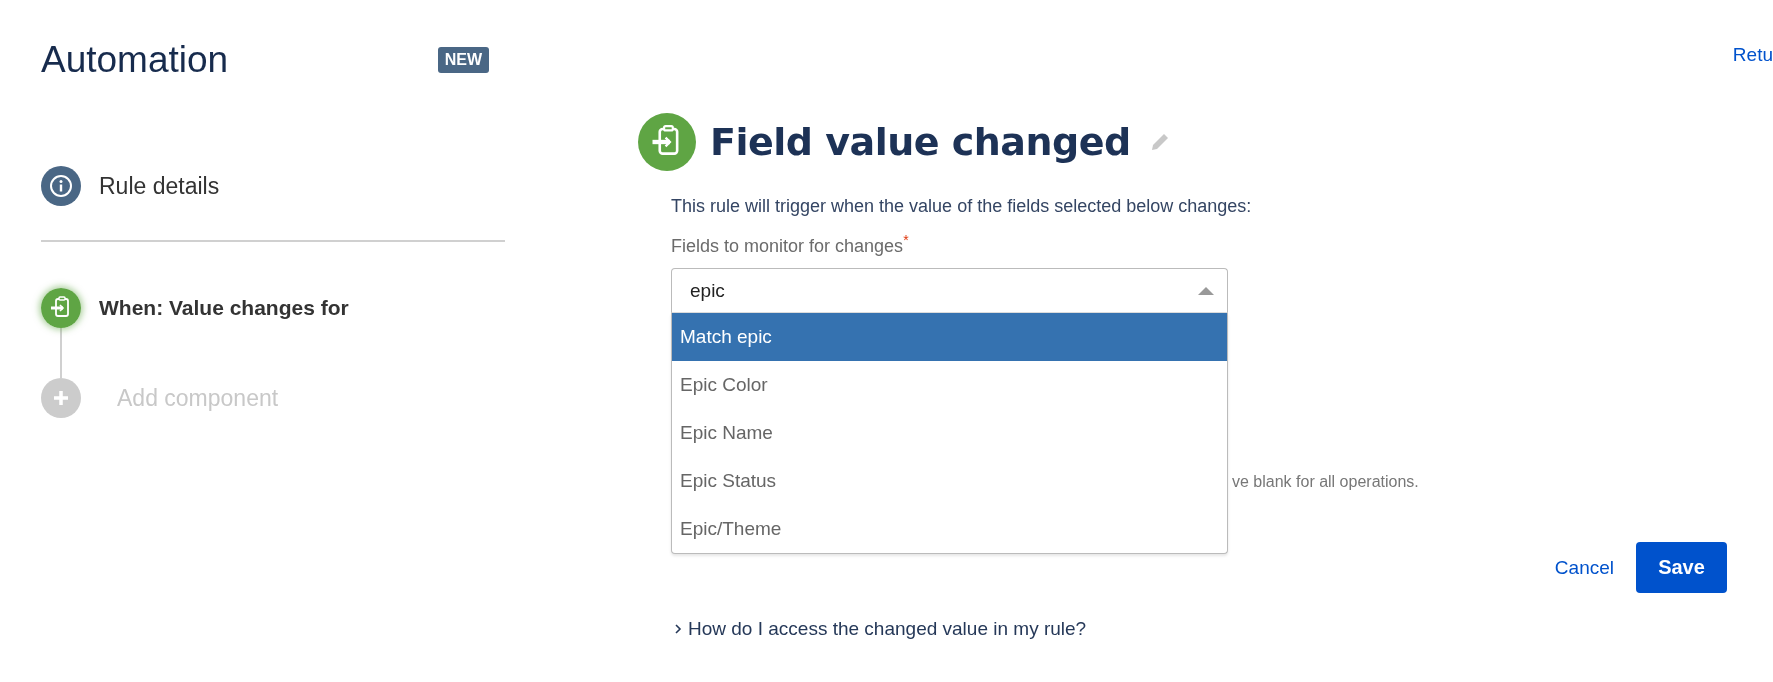 The height and width of the screenshot is (682, 1773). What do you see at coordinates (1326, 482) in the screenshot?
I see `helper-text: ve blank for all operations.` at bounding box center [1326, 482].